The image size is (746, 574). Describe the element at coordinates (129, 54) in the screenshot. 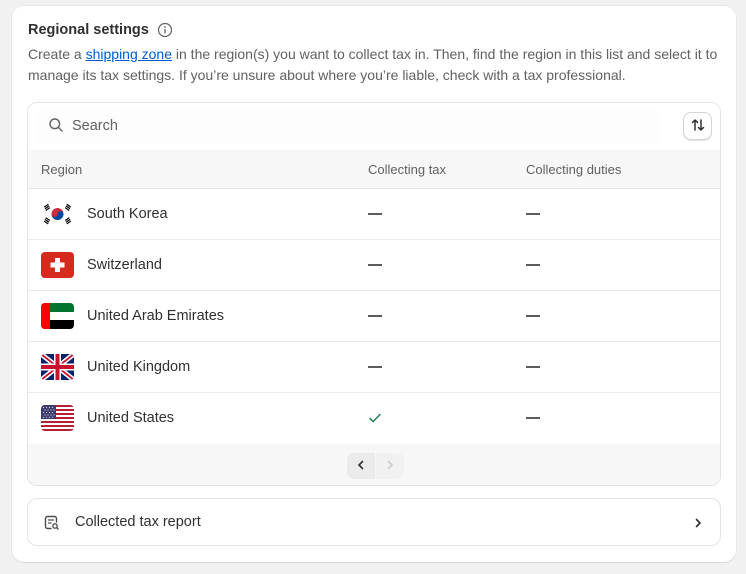

I see `shipping-zone-link: shipping zone` at that location.